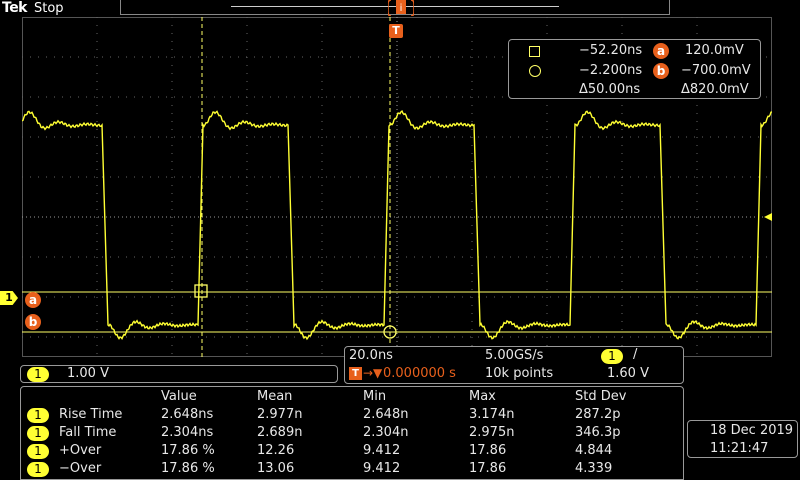 The width and height of the screenshot is (800, 480). Describe the element at coordinates (610, 89) in the screenshot. I see `delta-time: Δ50.00ns` at that location.